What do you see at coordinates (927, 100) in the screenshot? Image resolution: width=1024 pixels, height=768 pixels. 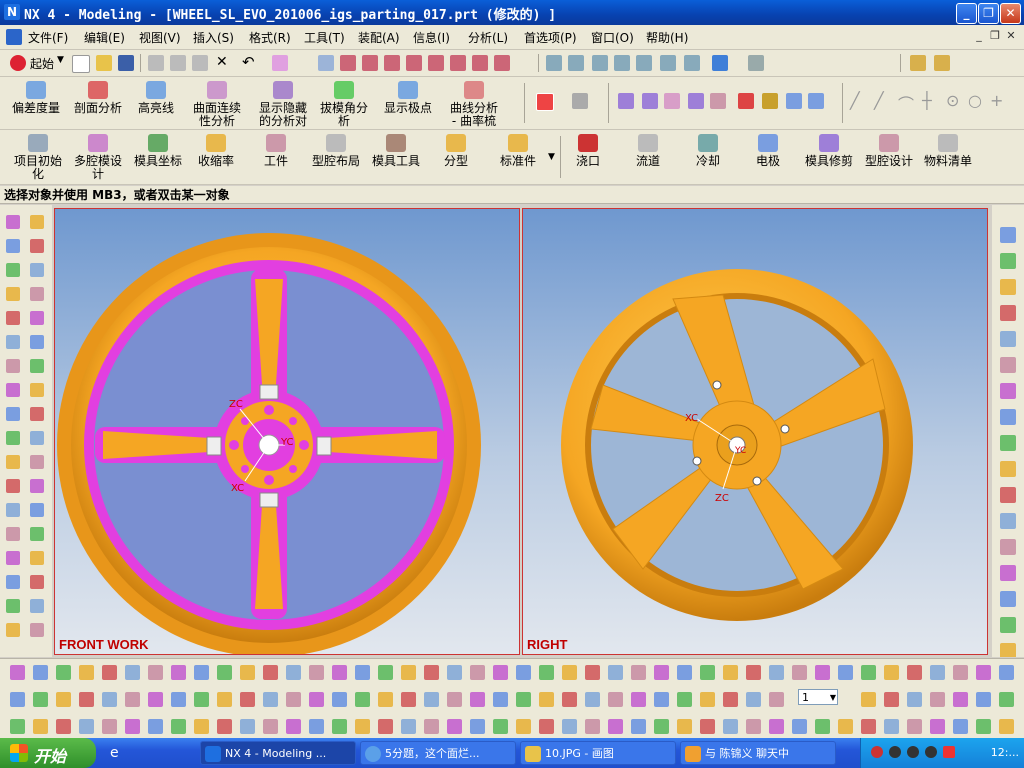 I see `cross-icon: ┼` at bounding box center [927, 100].